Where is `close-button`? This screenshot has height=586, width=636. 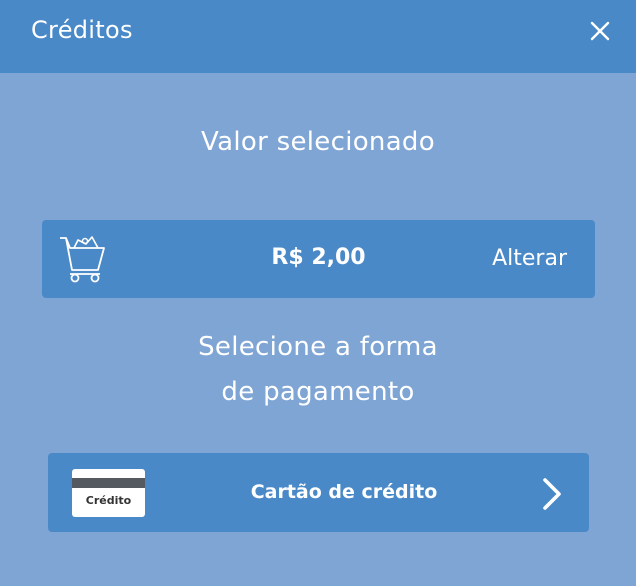
close-button is located at coordinates (600, 31).